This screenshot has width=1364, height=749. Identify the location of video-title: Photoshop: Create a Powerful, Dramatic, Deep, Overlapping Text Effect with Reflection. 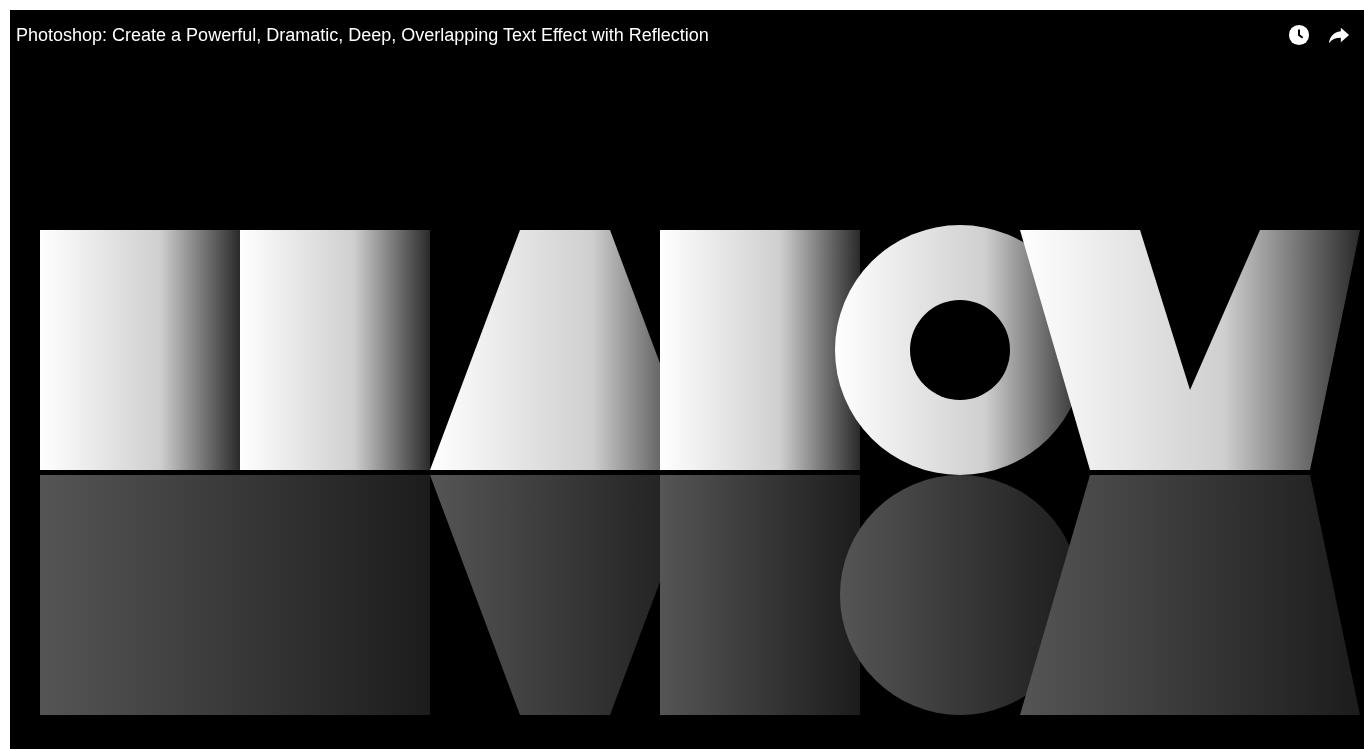
(362, 35).